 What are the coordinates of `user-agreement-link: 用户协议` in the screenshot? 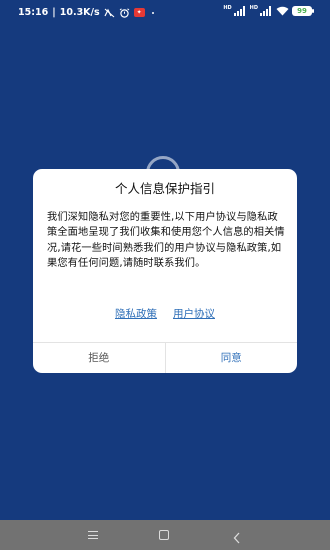 It's located at (194, 313).